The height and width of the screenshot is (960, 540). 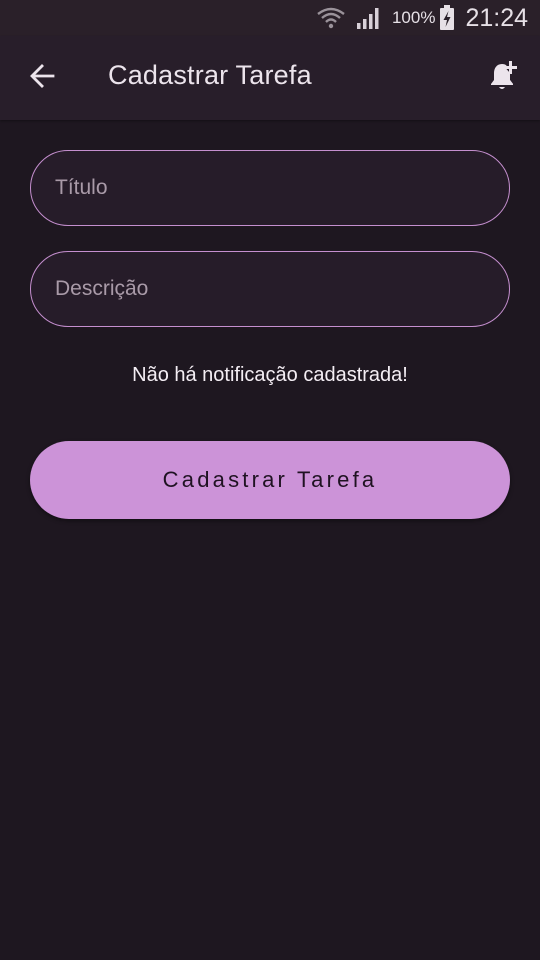 I want to click on notification-add-icon, so click(x=504, y=78).